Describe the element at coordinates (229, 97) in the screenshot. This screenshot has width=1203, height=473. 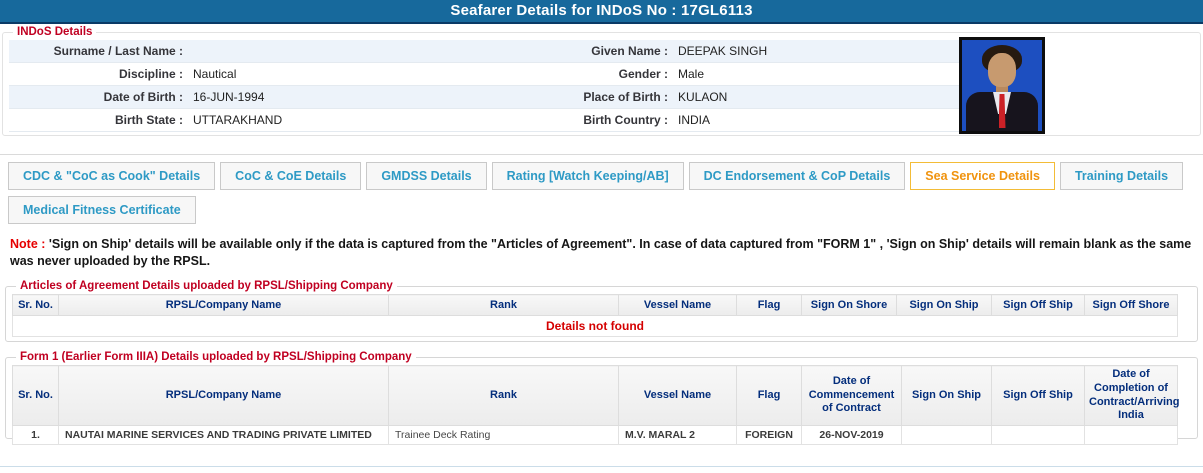
I see `date-of-birth-value: 16-JUN-1994` at that location.